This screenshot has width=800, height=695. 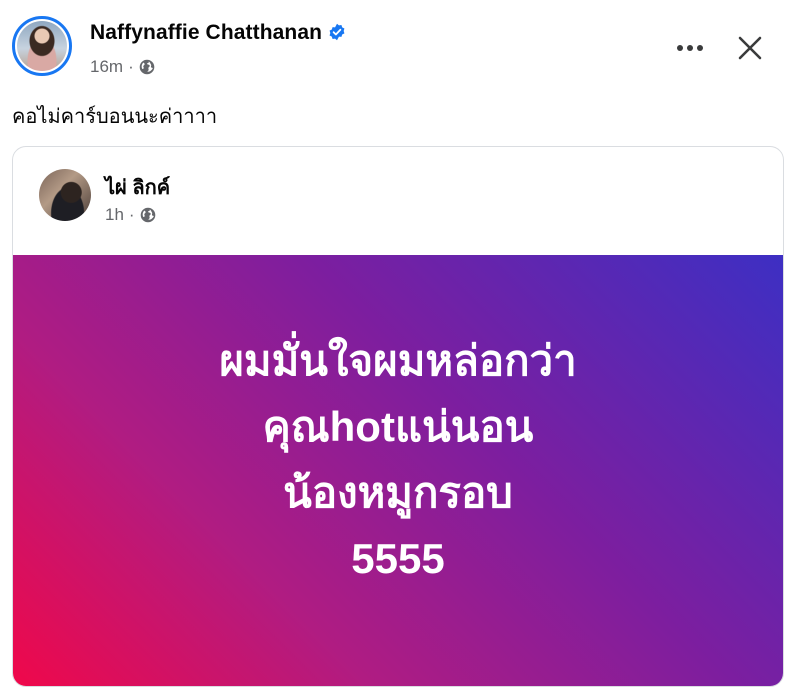 What do you see at coordinates (398, 360) in the screenshot?
I see `text-line: ผมมั่นใจผมหล่อกว่า` at bounding box center [398, 360].